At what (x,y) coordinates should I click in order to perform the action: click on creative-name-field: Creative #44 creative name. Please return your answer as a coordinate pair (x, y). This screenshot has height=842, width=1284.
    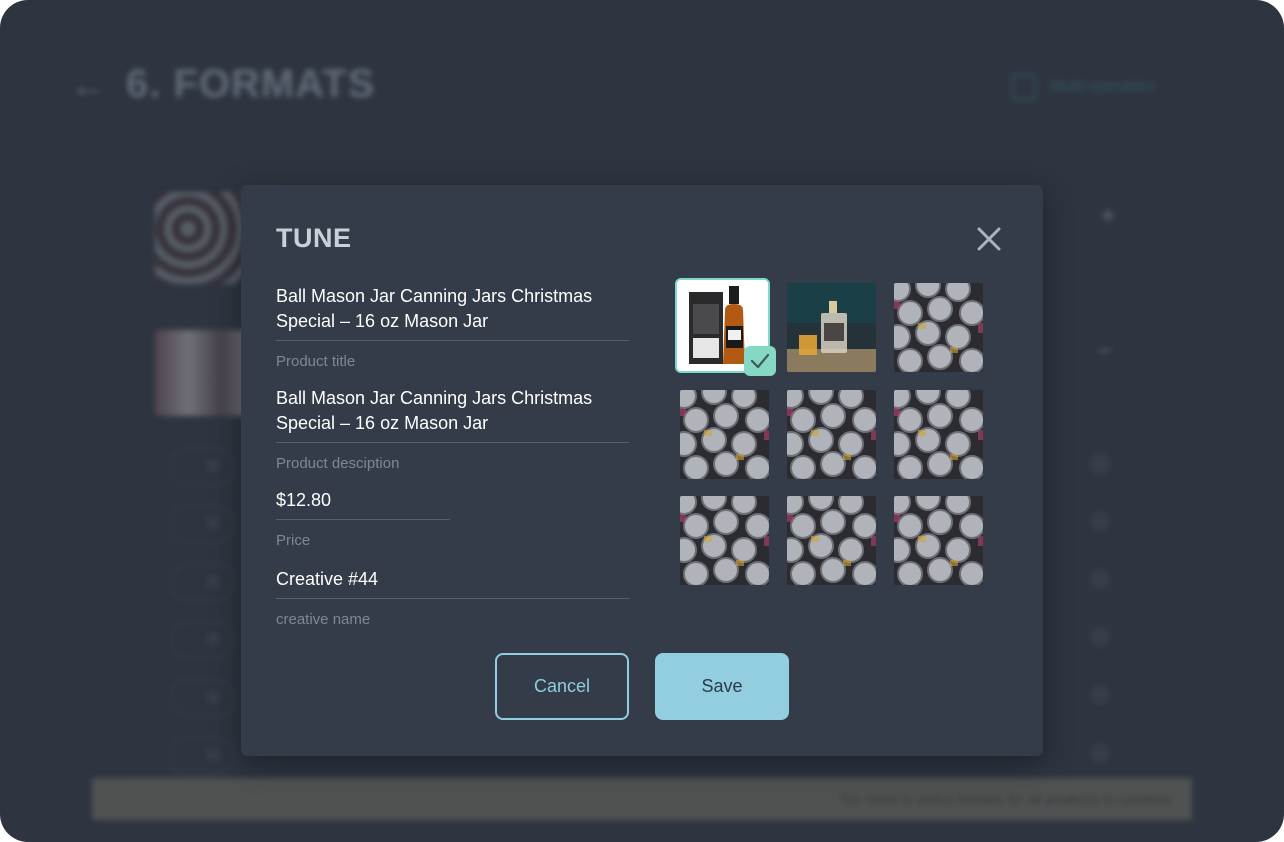
    Looking at the image, I should click on (452, 597).